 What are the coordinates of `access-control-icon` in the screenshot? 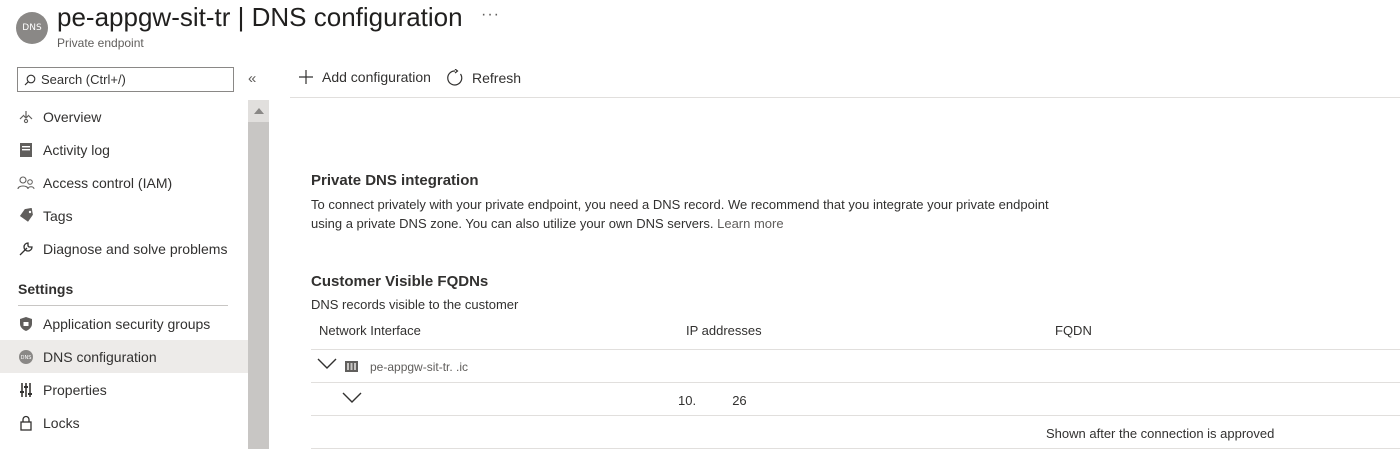 It's located at (26, 183).